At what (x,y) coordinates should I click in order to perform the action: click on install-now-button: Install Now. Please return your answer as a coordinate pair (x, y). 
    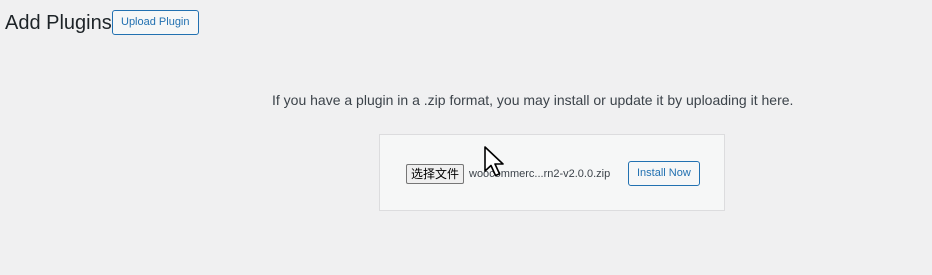
    Looking at the image, I should click on (664, 173).